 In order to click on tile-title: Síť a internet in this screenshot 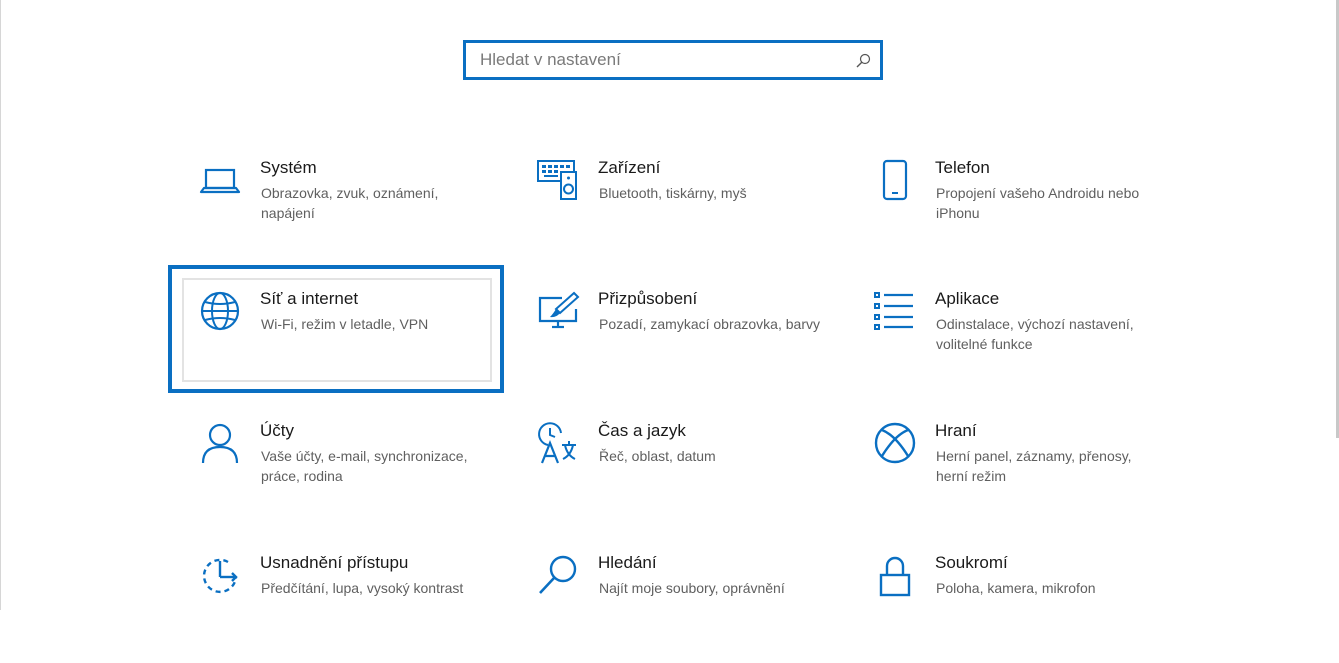, I will do `click(309, 298)`.